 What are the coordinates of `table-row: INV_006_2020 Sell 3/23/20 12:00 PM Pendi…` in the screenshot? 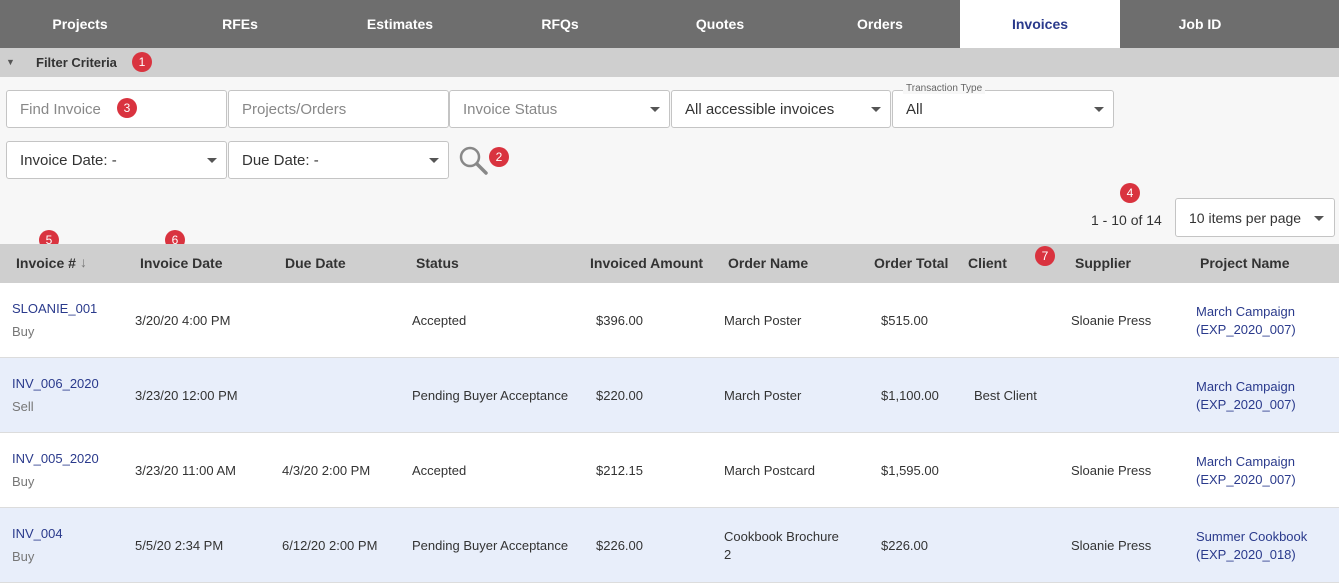 It's located at (669, 395).